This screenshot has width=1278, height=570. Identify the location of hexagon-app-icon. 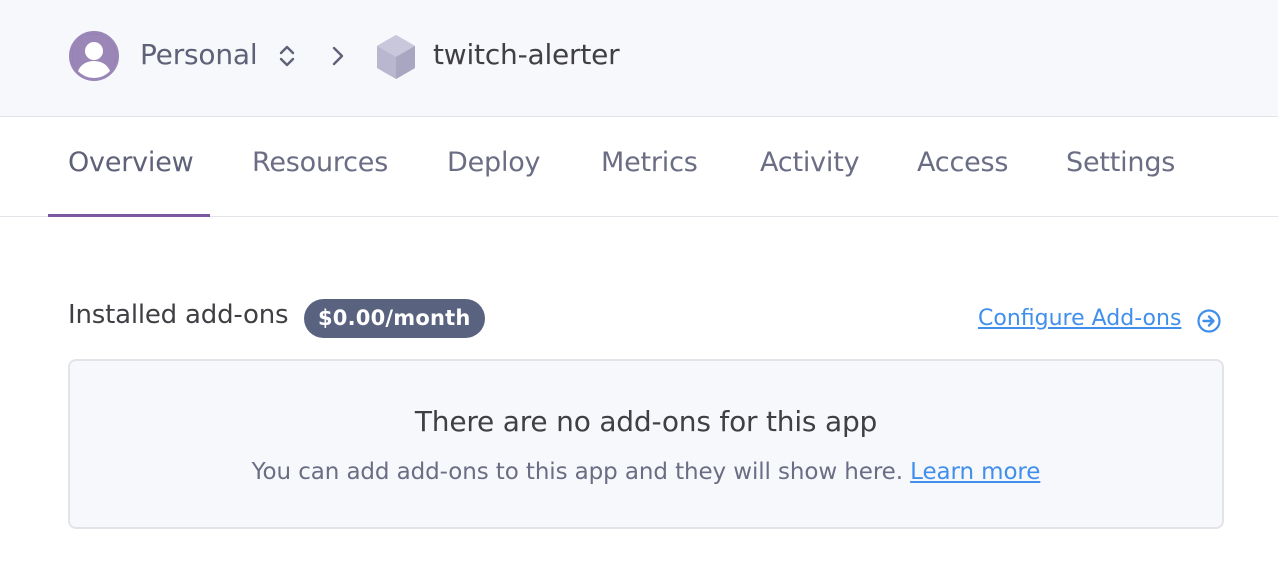
(396, 57).